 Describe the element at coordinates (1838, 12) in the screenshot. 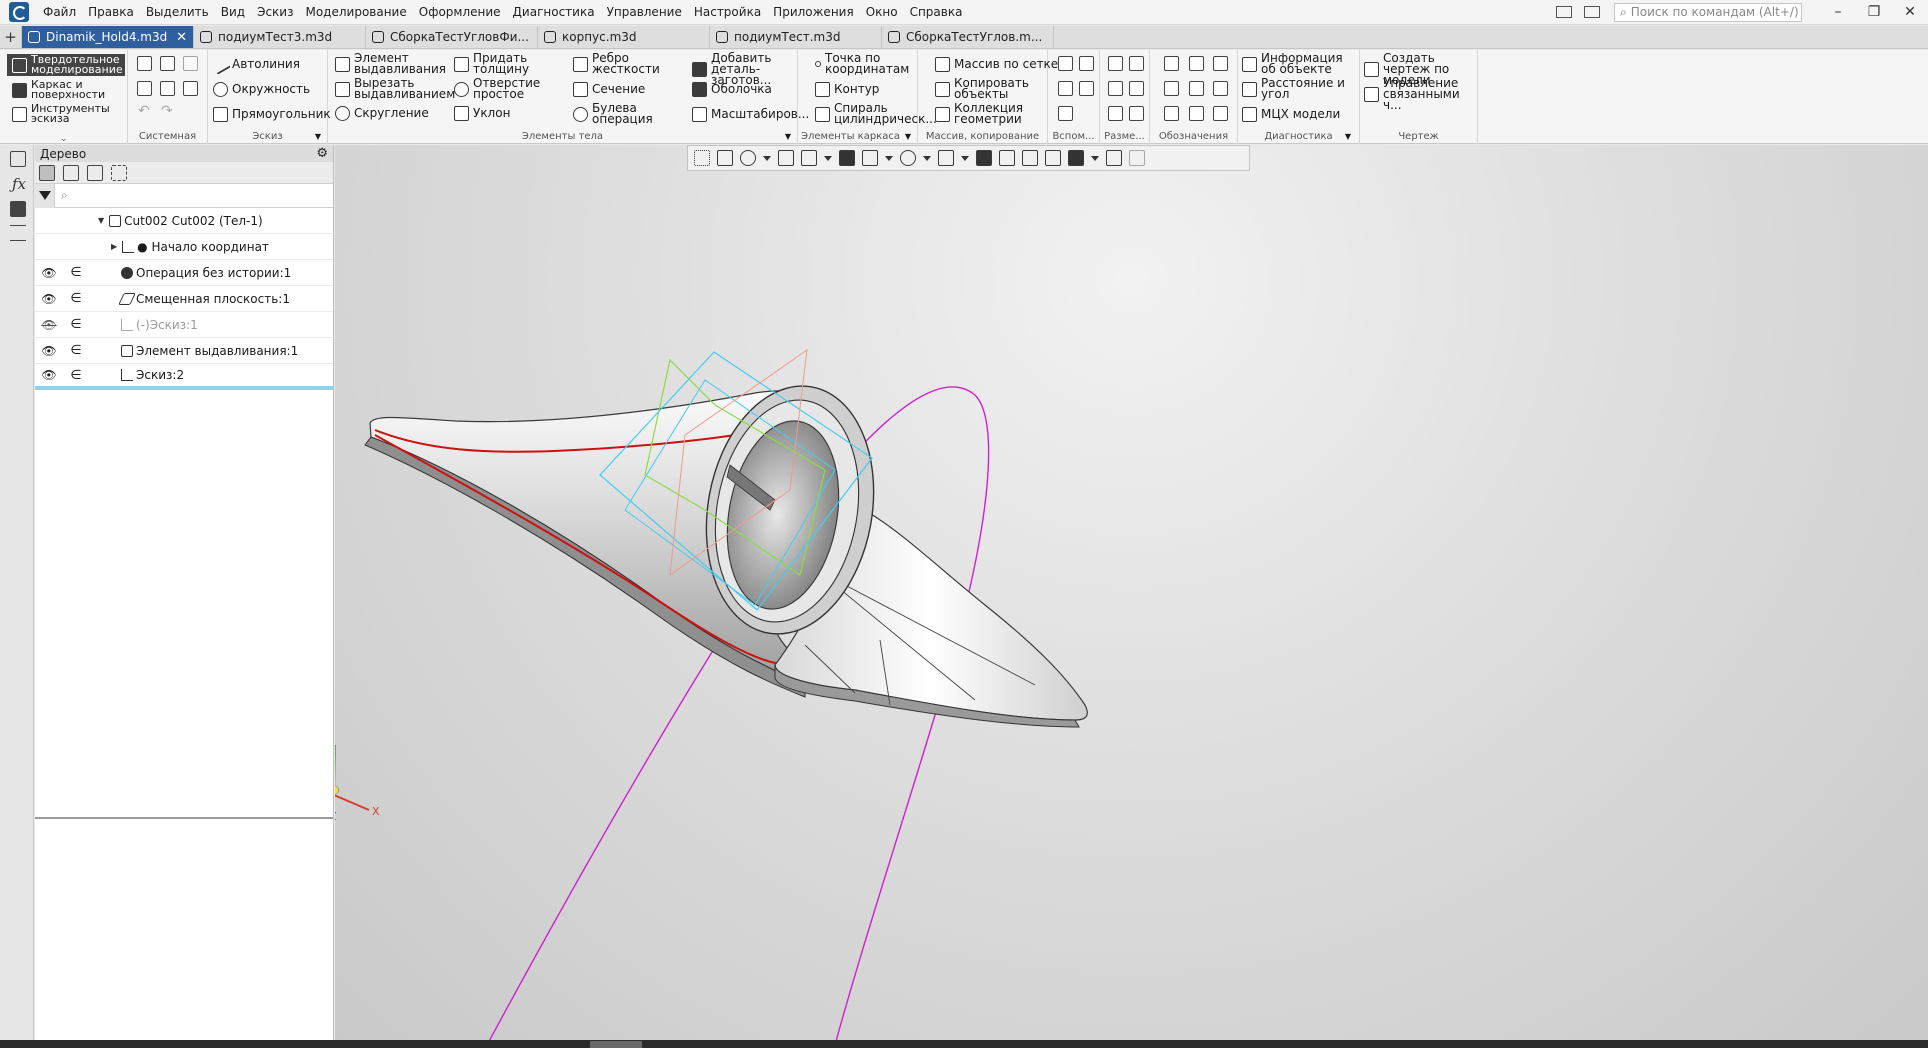

I see `minimize-icon: –` at that location.